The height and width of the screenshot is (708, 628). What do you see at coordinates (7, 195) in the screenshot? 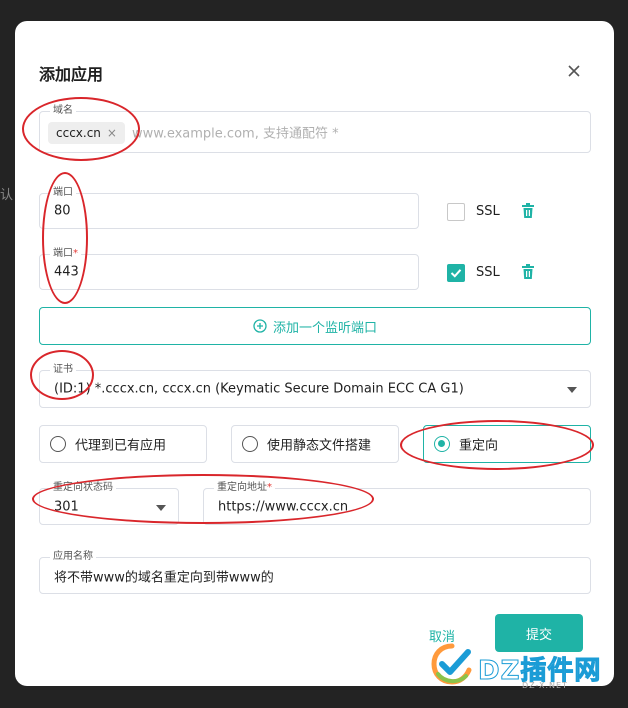
I see `background-partial-text: 认` at bounding box center [7, 195].